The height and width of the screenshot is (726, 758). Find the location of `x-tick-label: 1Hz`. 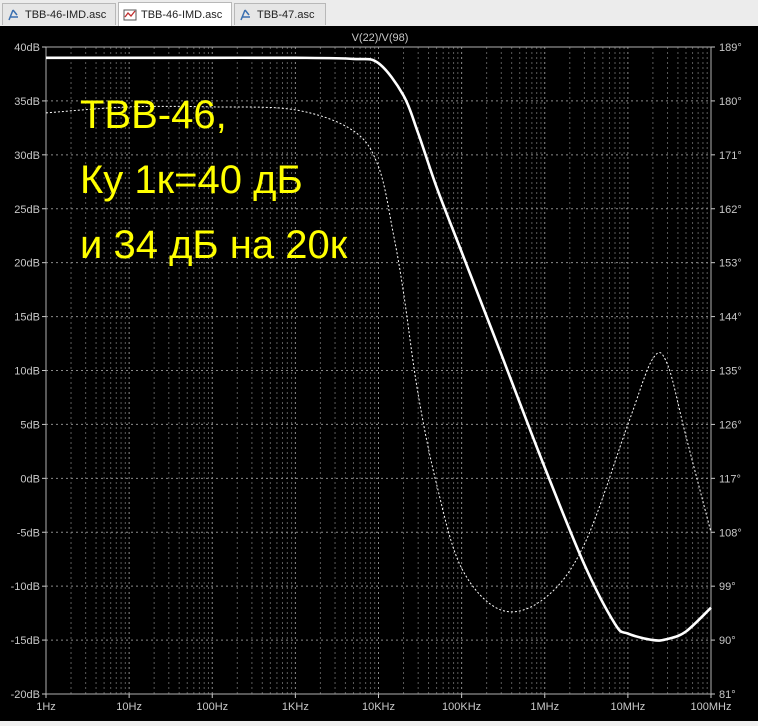

x-tick-label: 1Hz is located at coordinates (46, 707).